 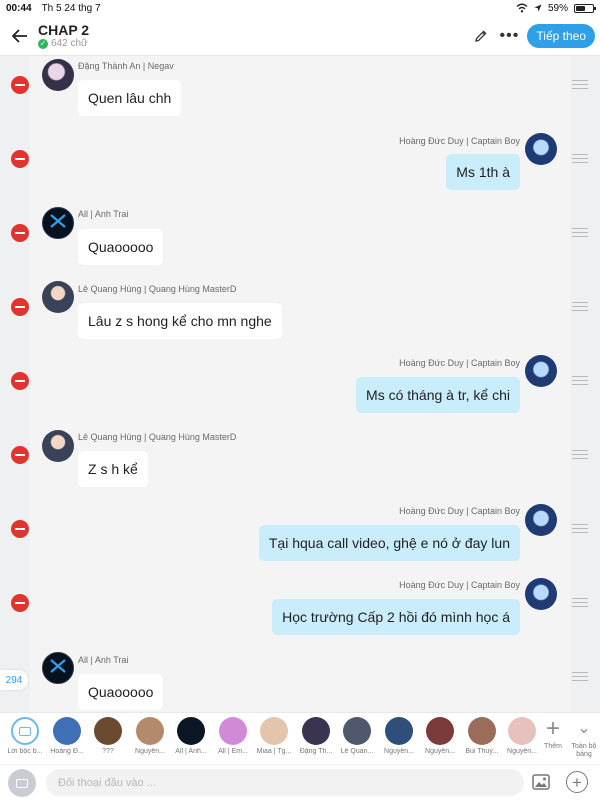 What do you see at coordinates (108, 751) in the screenshot?
I see `character-label: ???` at bounding box center [108, 751].